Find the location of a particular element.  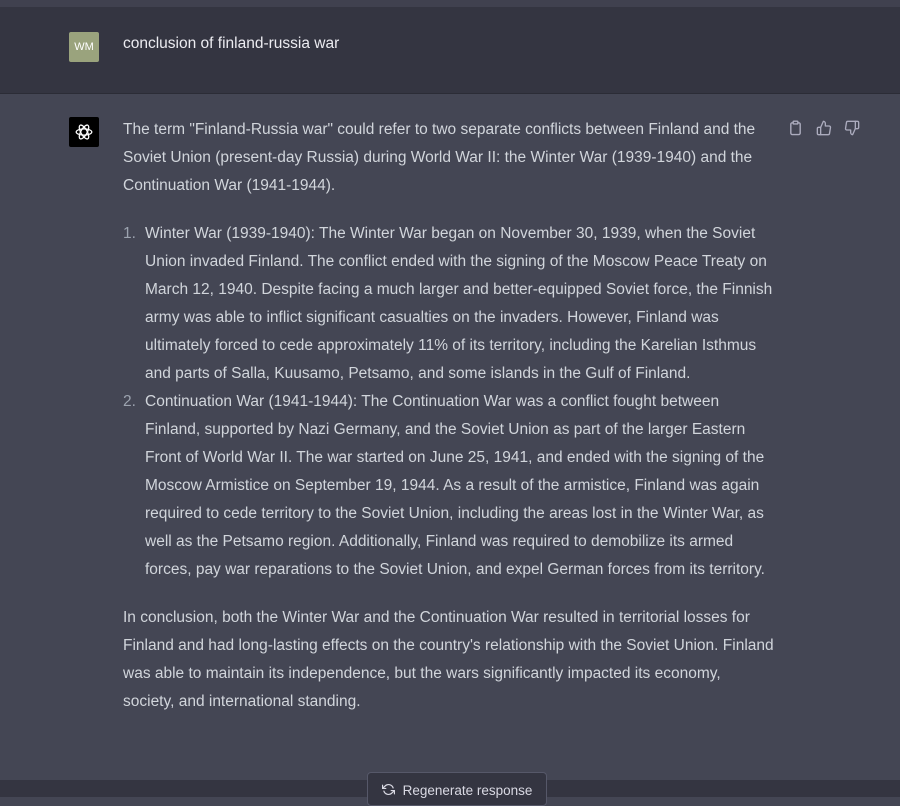

copy-button is located at coordinates (795, 127).